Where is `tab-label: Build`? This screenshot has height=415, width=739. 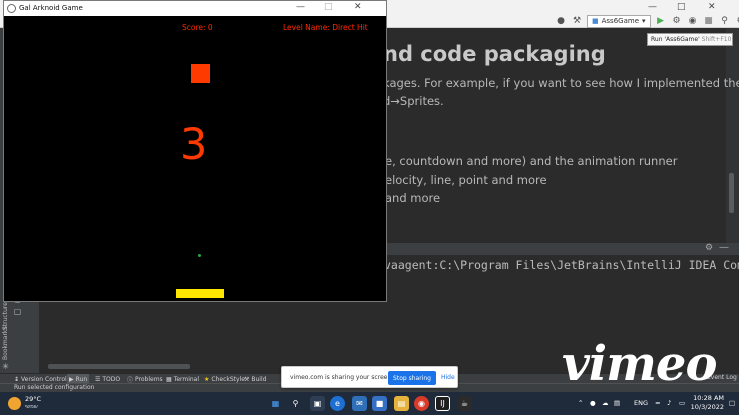
tab-label: Build is located at coordinates (259, 379).